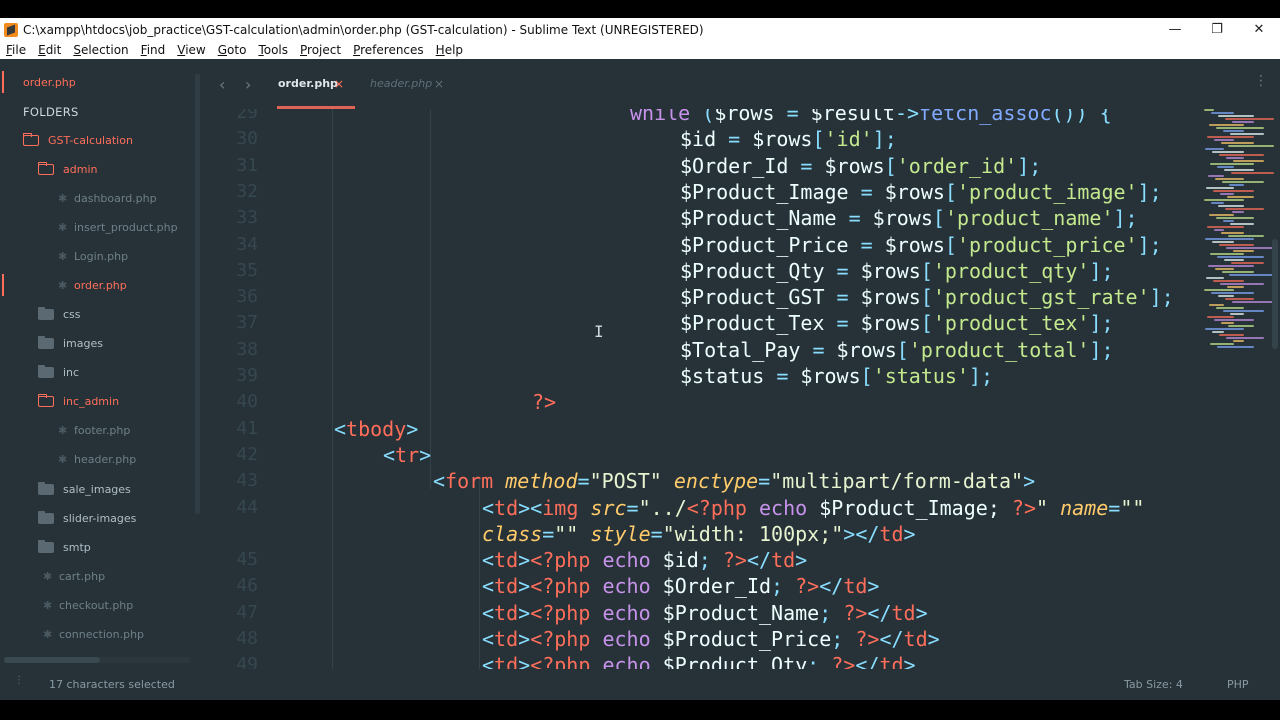  I want to click on sidebar-scrollbar, so click(197, 294).